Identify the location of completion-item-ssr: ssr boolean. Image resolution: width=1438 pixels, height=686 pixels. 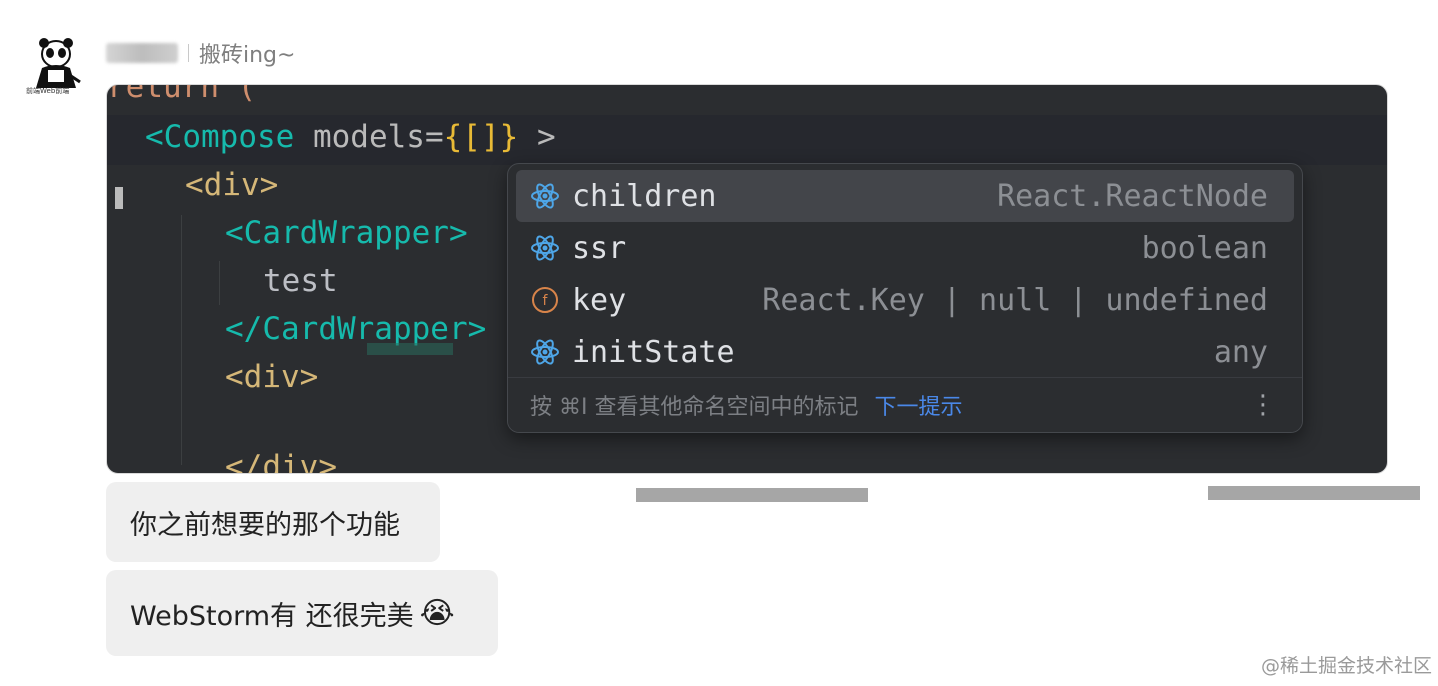
(905, 248).